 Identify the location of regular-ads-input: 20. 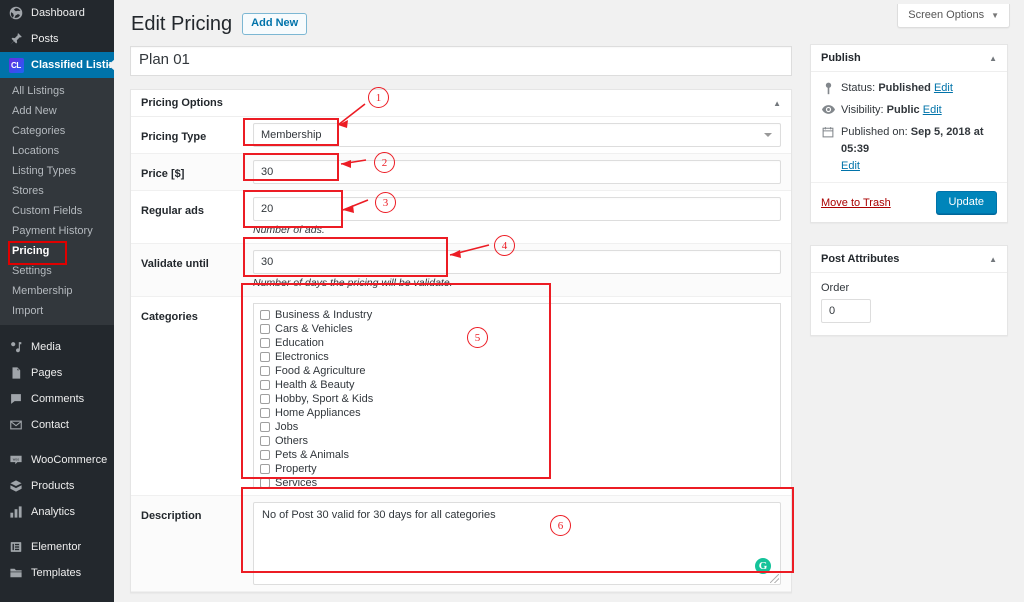
(517, 209).